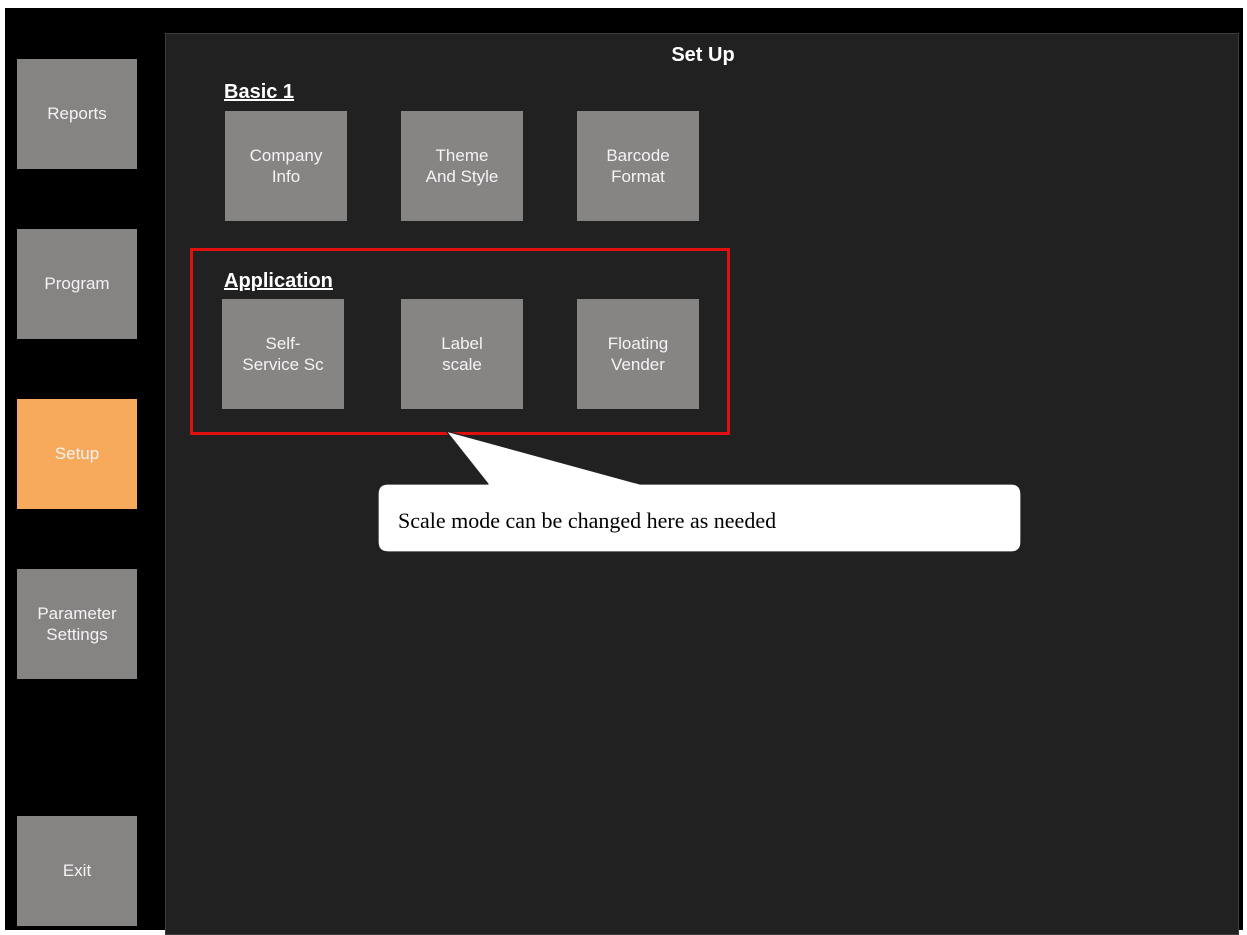 Image resolution: width=1247 pixels, height=935 pixels. What do you see at coordinates (259, 92) in the screenshot?
I see `section-label-basic: Basic 1` at bounding box center [259, 92].